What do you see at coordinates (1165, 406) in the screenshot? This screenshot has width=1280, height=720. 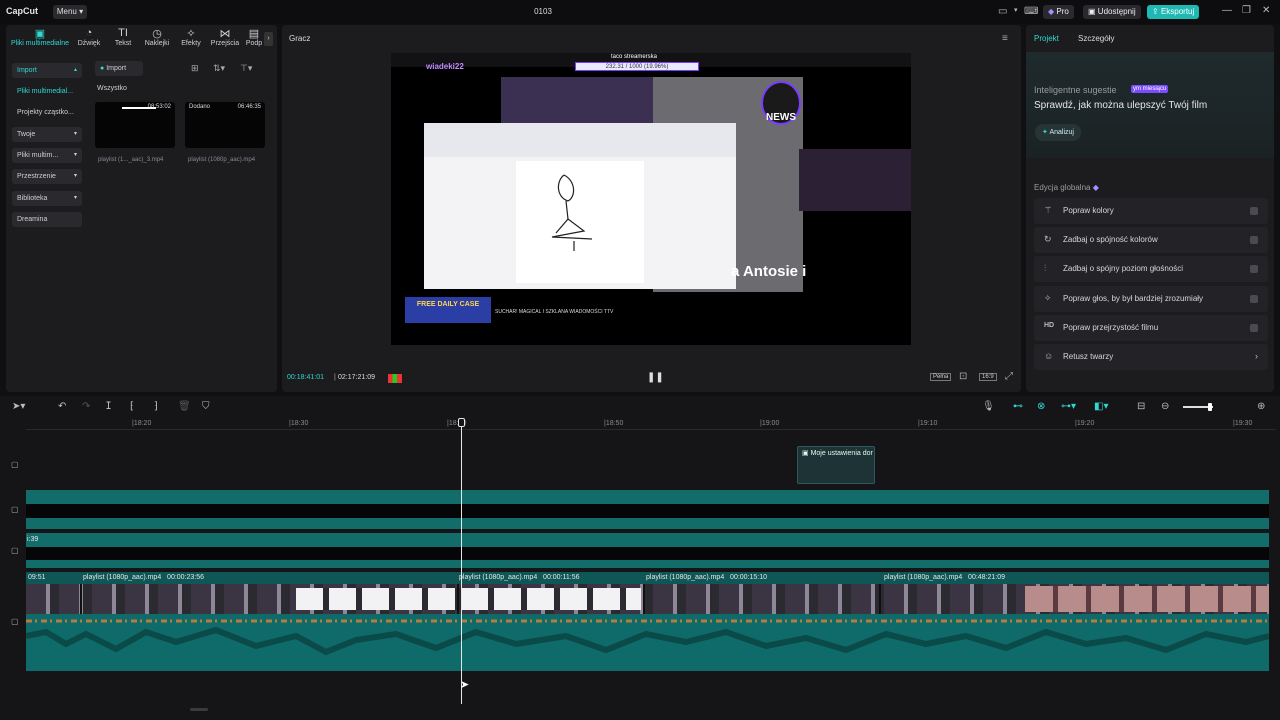 I see `zoom-out-icon: ⊖` at bounding box center [1165, 406].